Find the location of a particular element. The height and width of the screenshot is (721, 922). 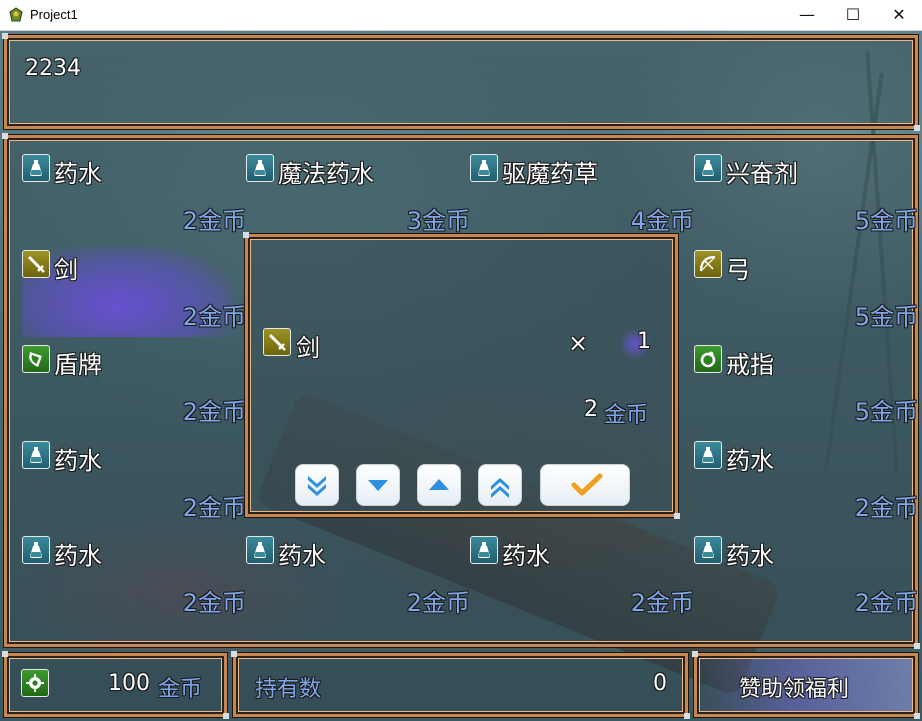

app-icon is located at coordinates (16, 14).